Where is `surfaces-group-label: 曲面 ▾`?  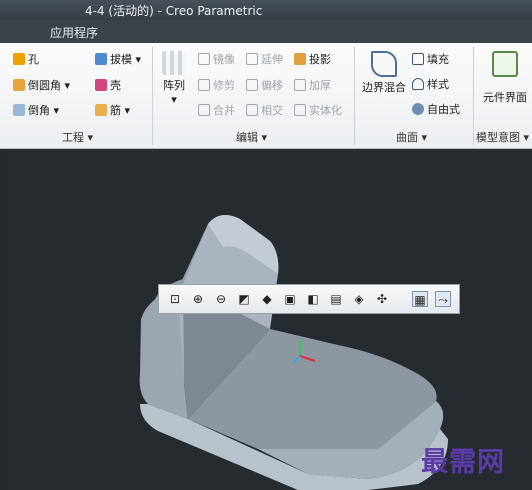 surfaces-group-label: 曲面 ▾ is located at coordinates (411, 138).